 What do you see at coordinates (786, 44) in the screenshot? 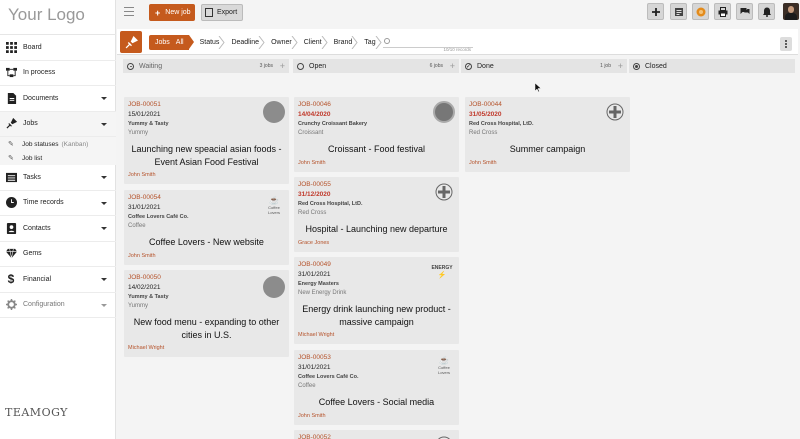
I see `more-options-button` at bounding box center [786, 44].